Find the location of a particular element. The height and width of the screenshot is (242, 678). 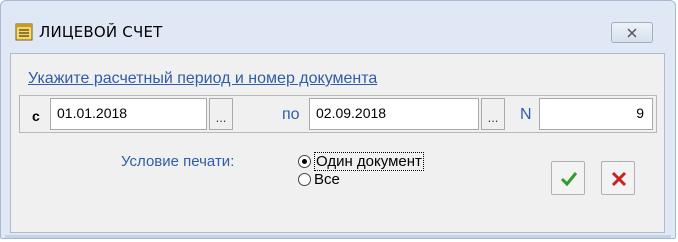

from-date-input: 01.01.2018 is located at coordinates (128, 114).